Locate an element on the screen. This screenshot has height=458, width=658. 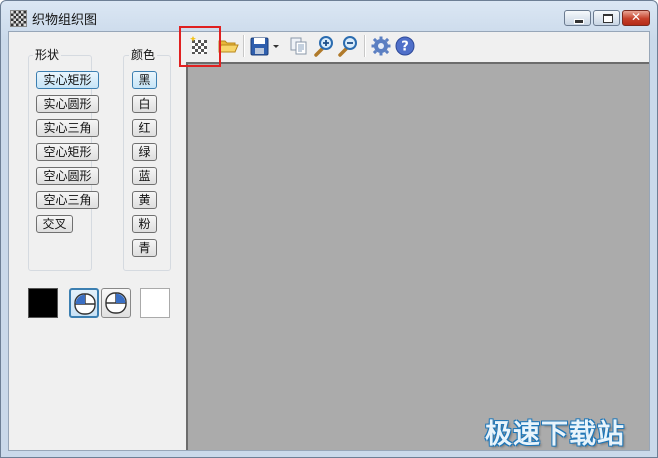
close-icon: ✕ is located at coordinates (636, 17).